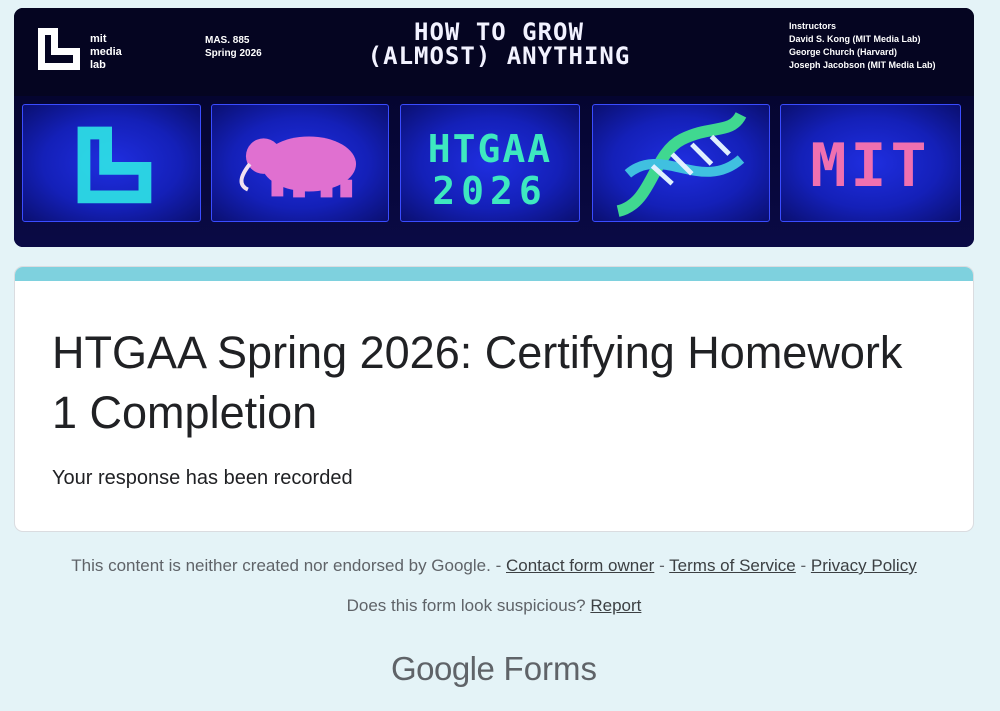 The width and height of the screenshot is (1000, 711). Describe the element at coordinates (864, 565) in the screenshot. I see `privacy-policy-link: Privacy Policy` at that location.